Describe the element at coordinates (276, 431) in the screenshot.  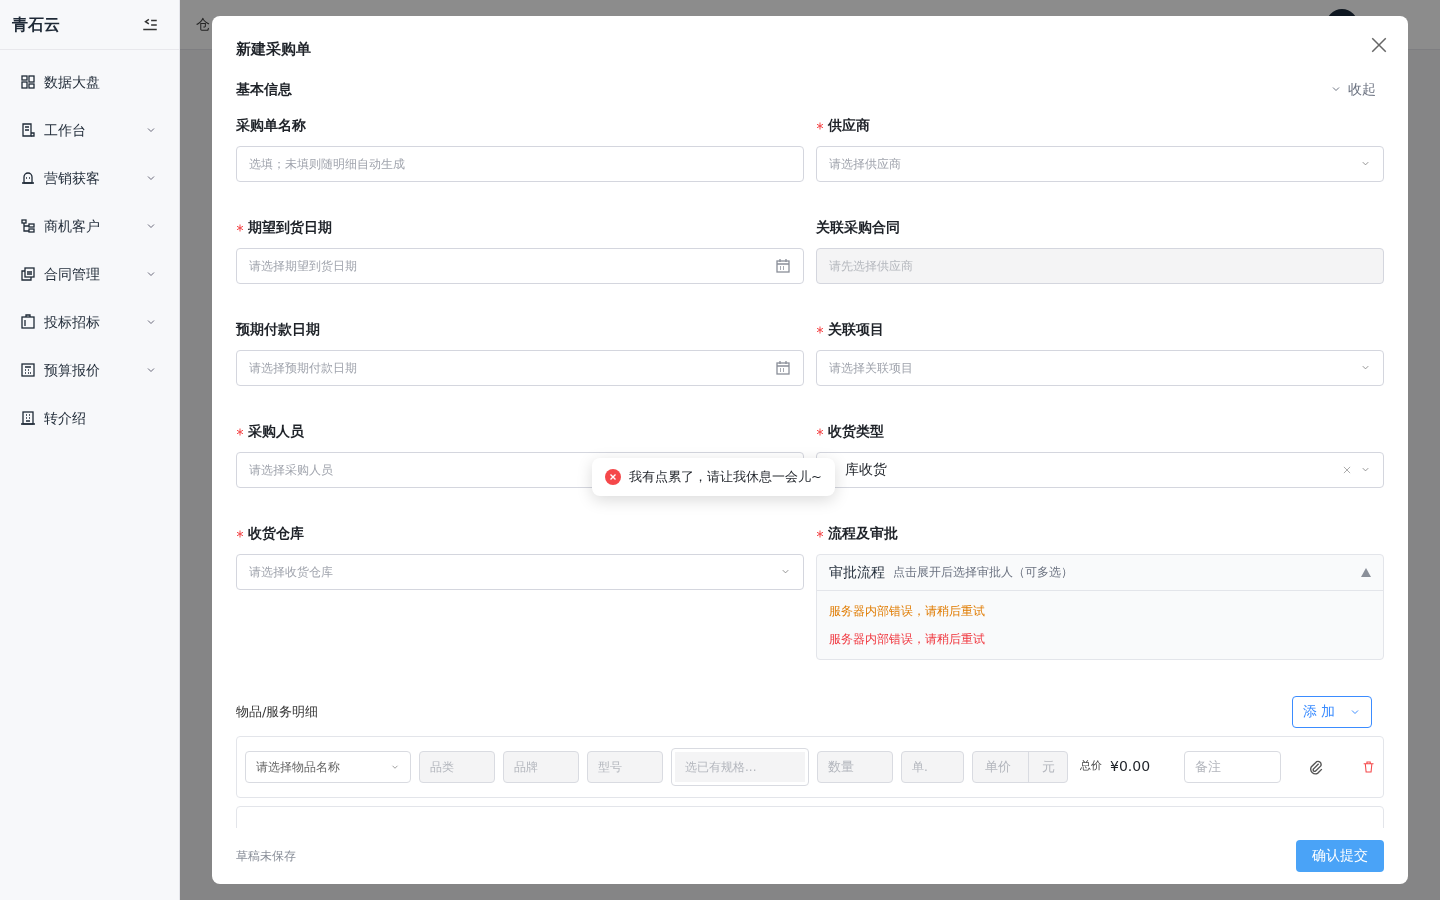
I see `field-label: 采购人员` at that location.